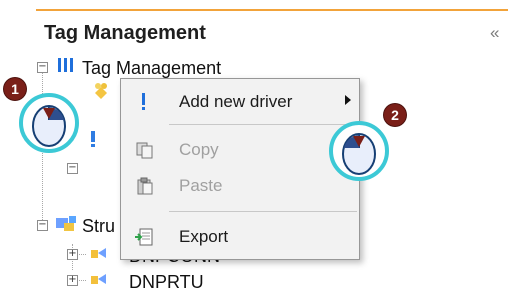  Describe the element at coordinates (125, 33) in the screenshot. I see `page-title: Tag Management` at that location.